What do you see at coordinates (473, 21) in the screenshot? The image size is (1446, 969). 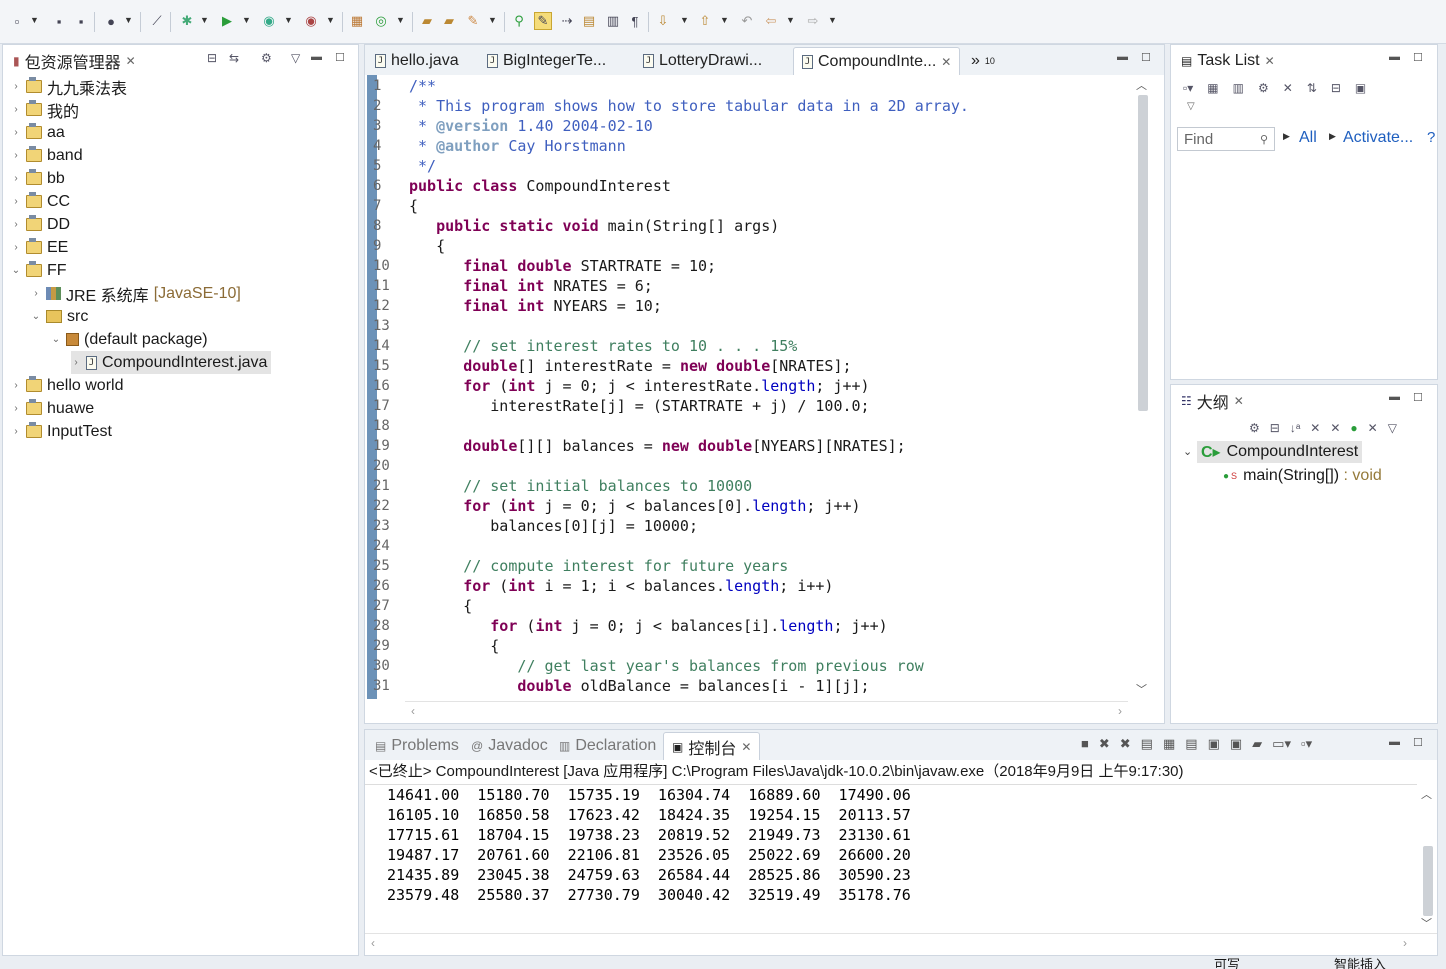 I see `search-icon: ✎` at bounding box center [473, 21].